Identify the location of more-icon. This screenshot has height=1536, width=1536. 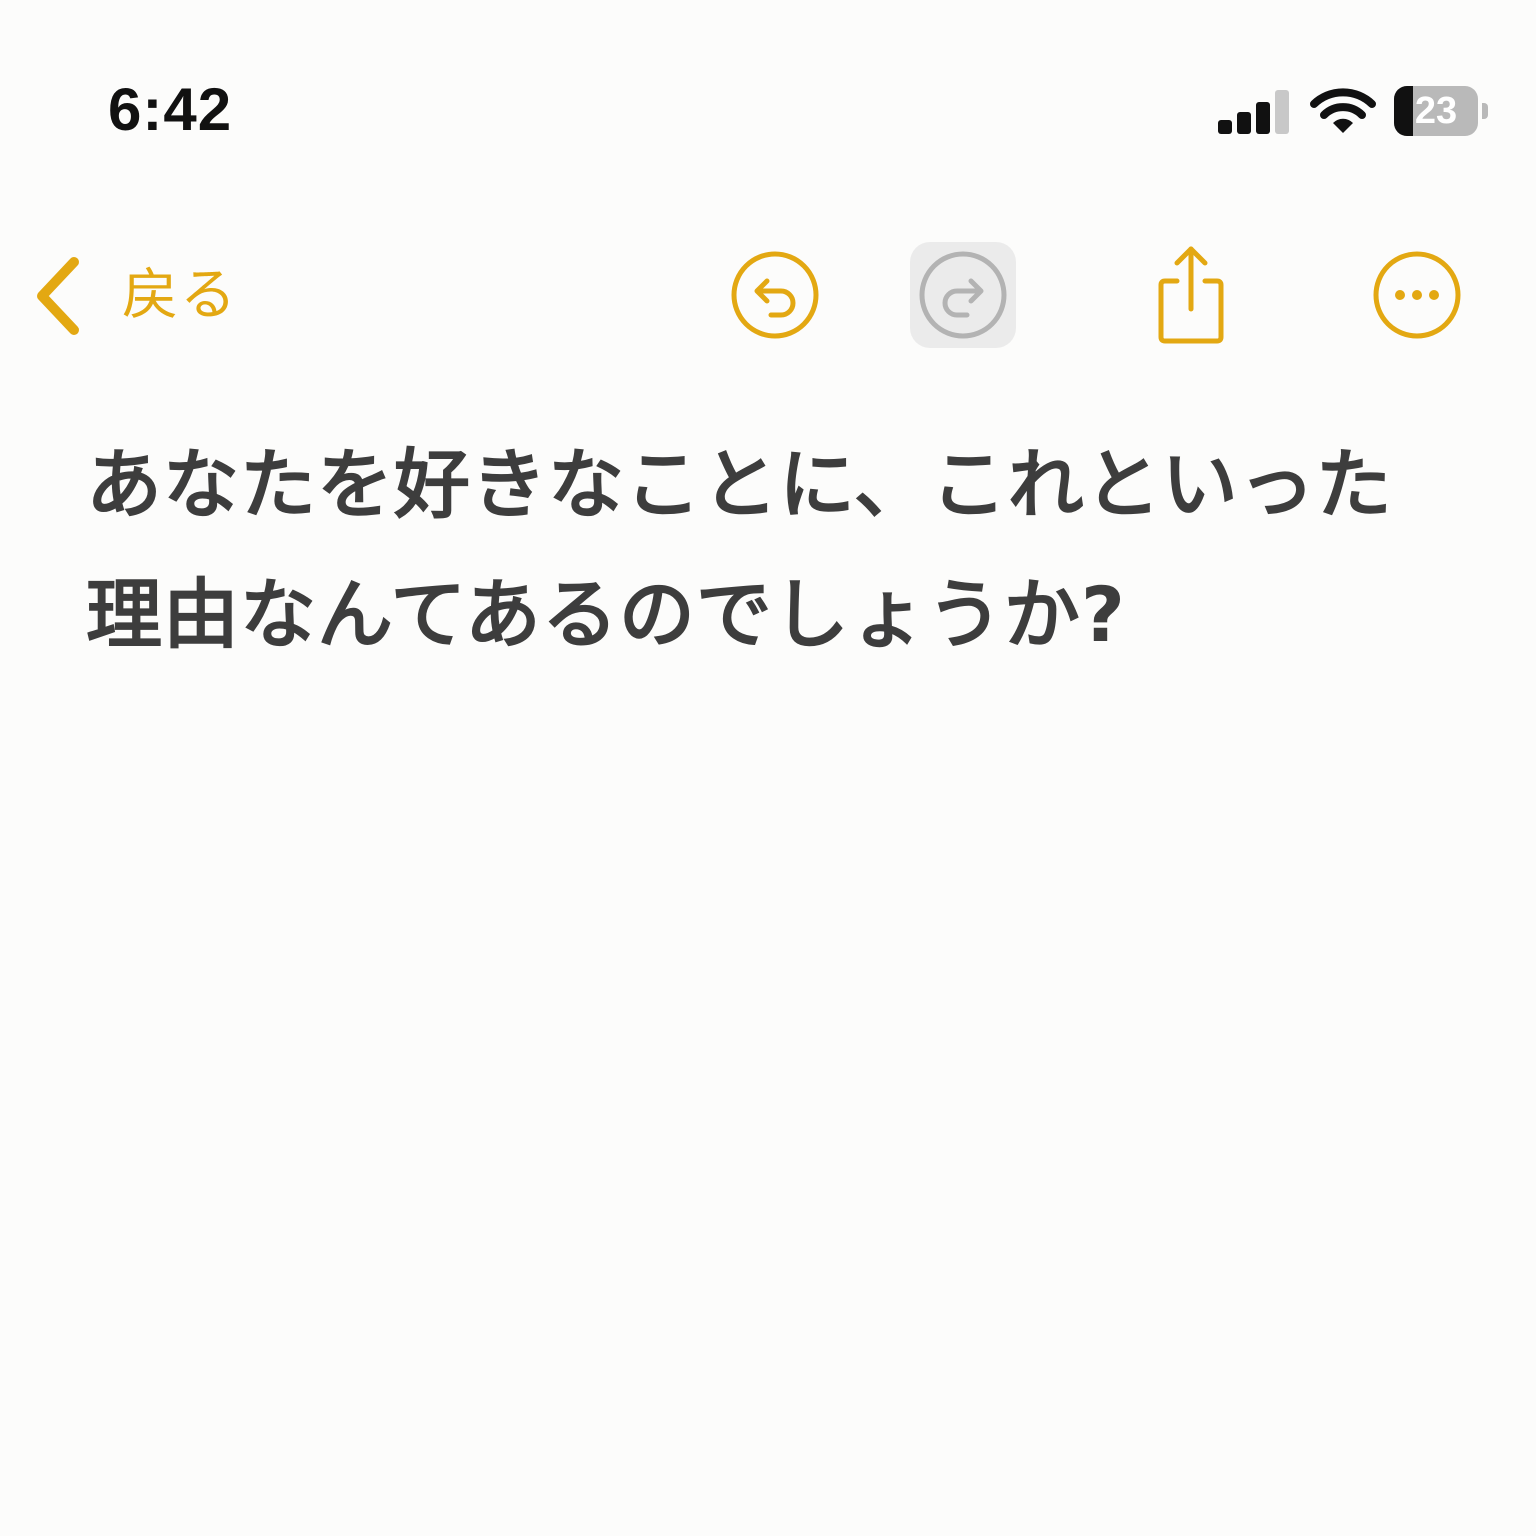
(1417, 295).